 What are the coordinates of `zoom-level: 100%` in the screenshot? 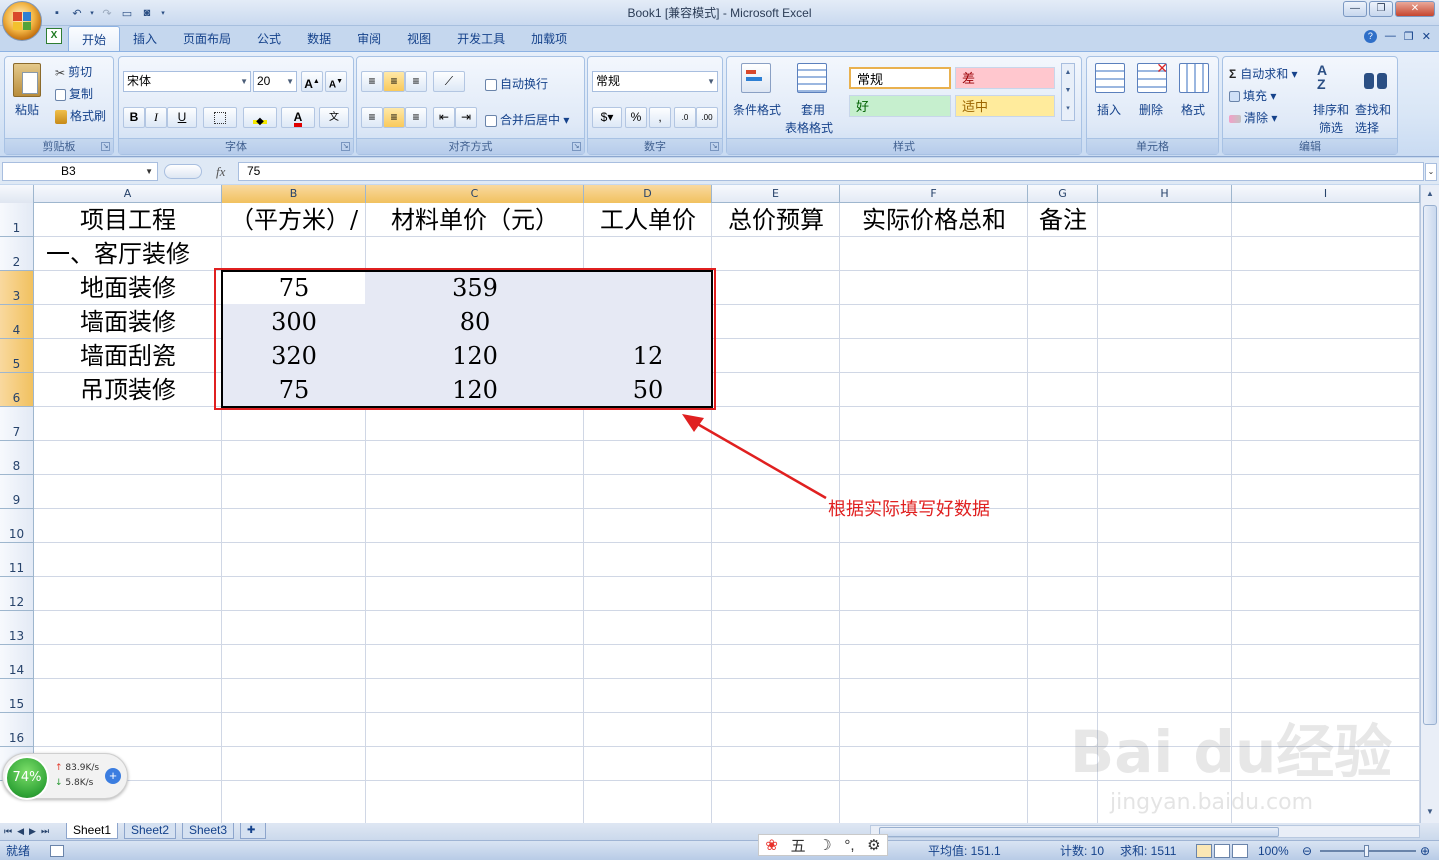 It's located at (1273, 851).